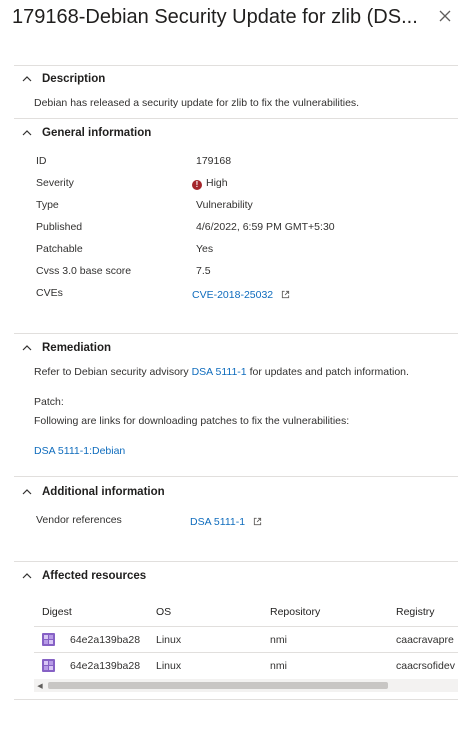 This screenshot has width=474, height=732. What do you see at coordinates (103, 492) in the screenshot?
I see `section-title: Additional information` at bounding box center [103, 492].